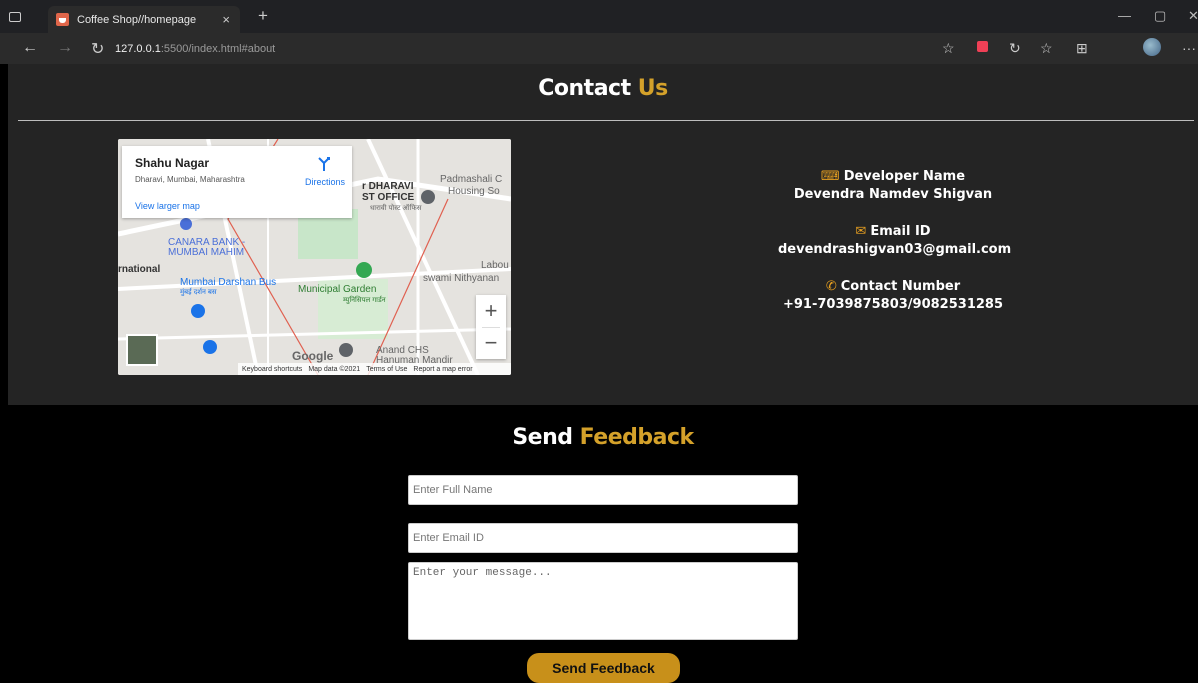 This screenshot has height=683, width=1198. Describe the element at coordinates (599, 16) in the screenshot. I see `browser-tab-bar: Coffee Shop//homepage × + — ▢ ✕` at that location.